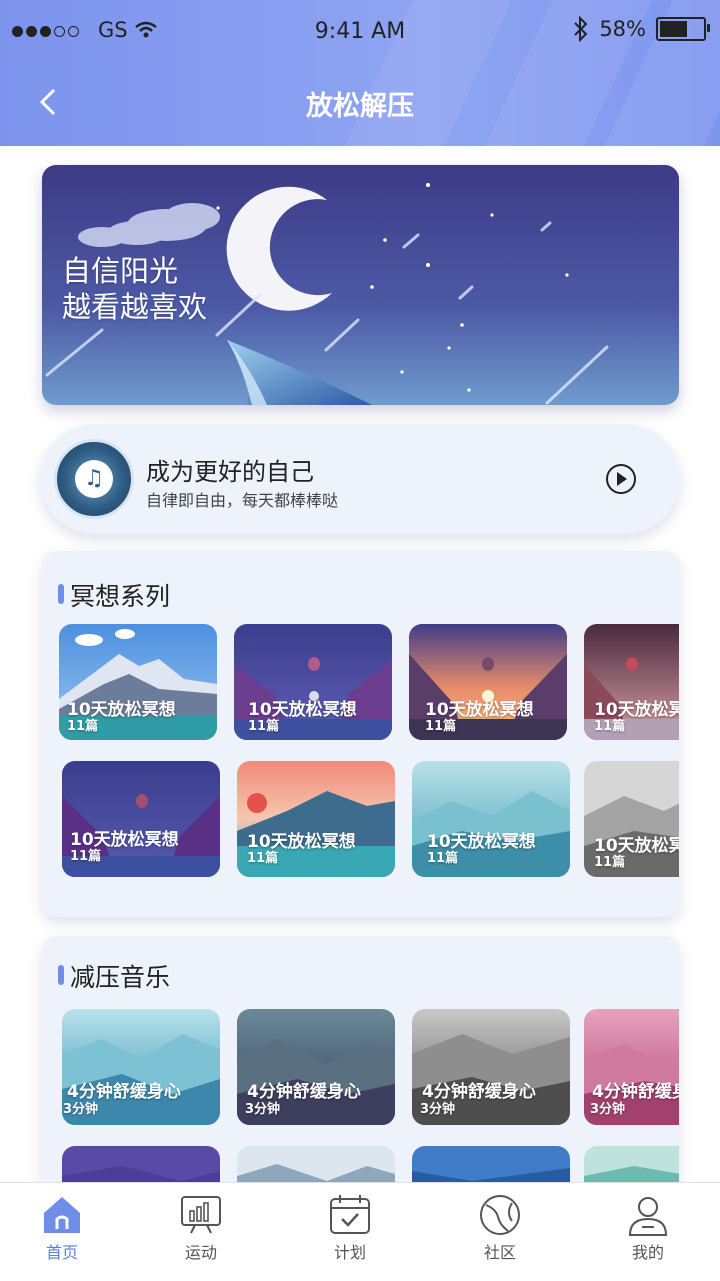  I want to click on bottom-tab-bar: 首页 运动 计划 社区 我的, so click(360, 1231).